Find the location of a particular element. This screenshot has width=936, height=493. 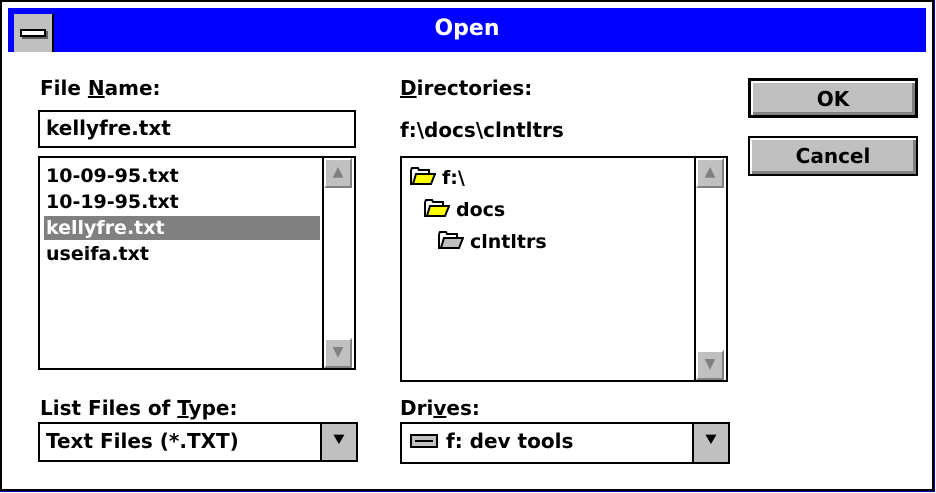

file-list-item: useifa.txt is located at coordinates (97, 254).